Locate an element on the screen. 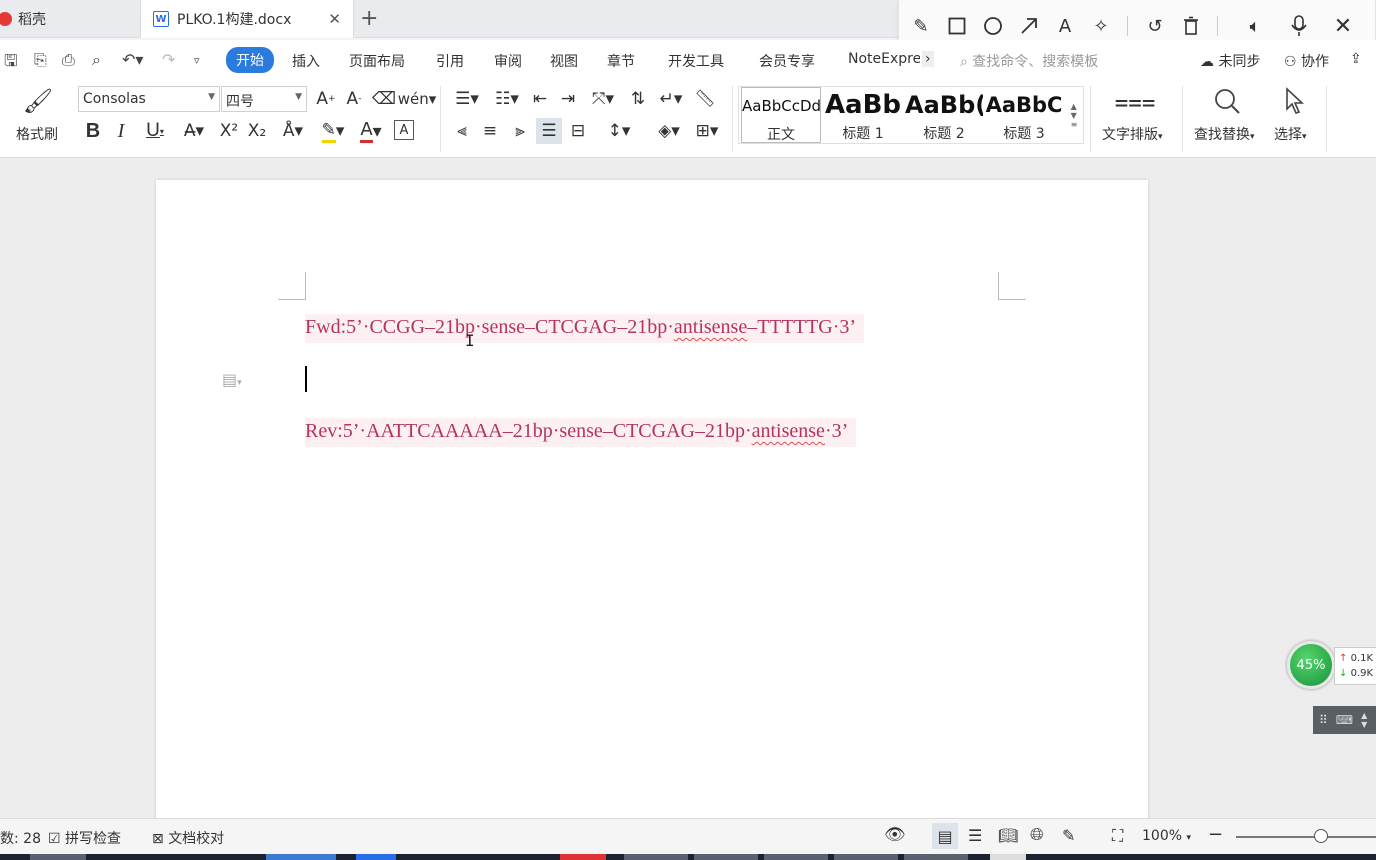 This screenshot has width=1376, height=860. zoom-out-icon: − is located at coordinates (1215, 834).